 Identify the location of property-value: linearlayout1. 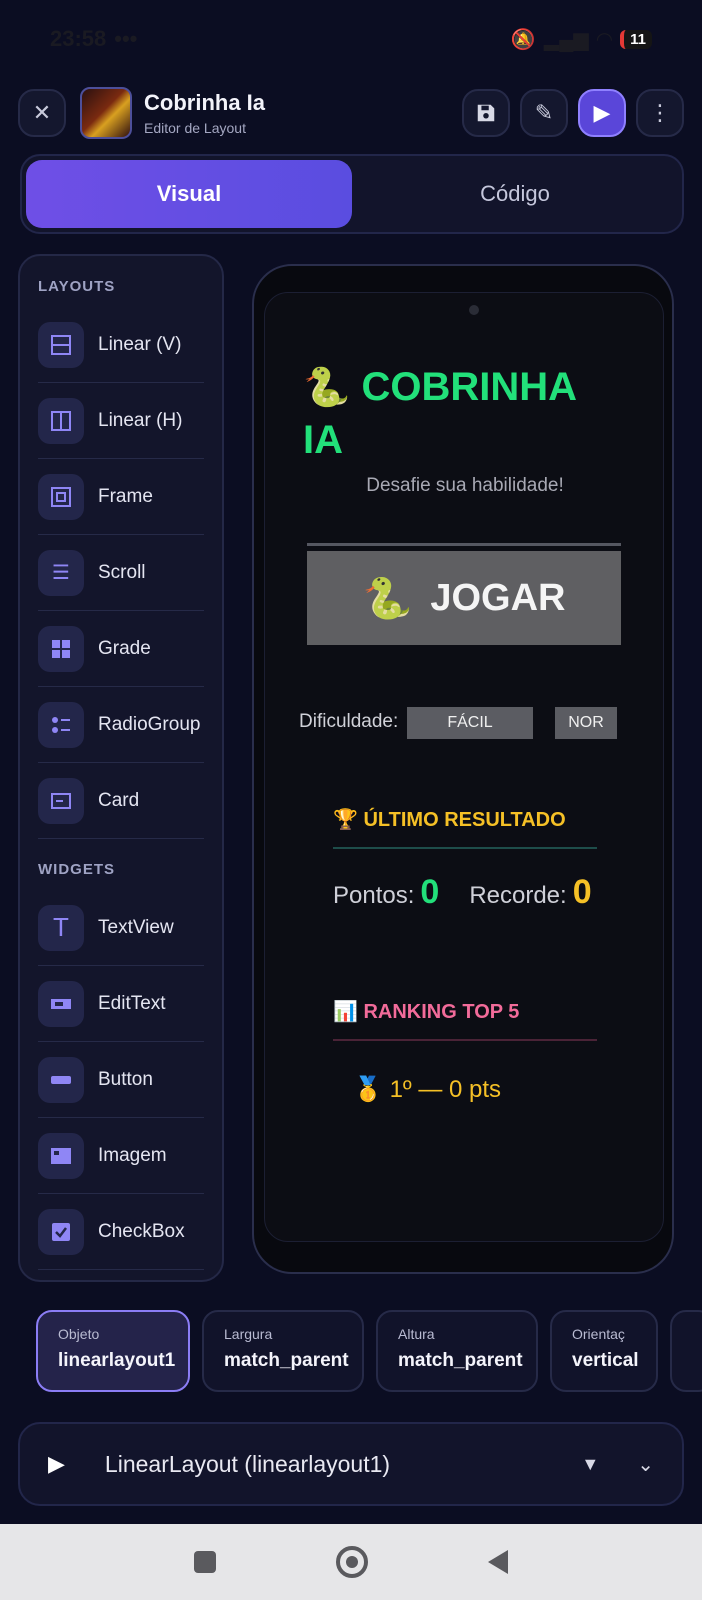
(117, 1360).